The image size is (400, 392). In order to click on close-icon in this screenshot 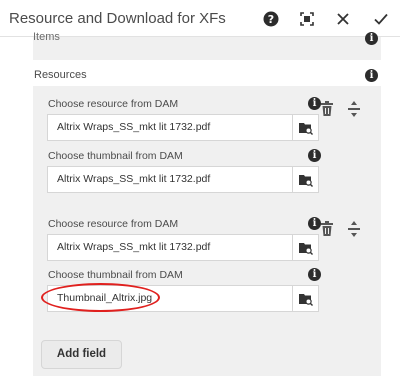, I will do `click(343, 19)`.